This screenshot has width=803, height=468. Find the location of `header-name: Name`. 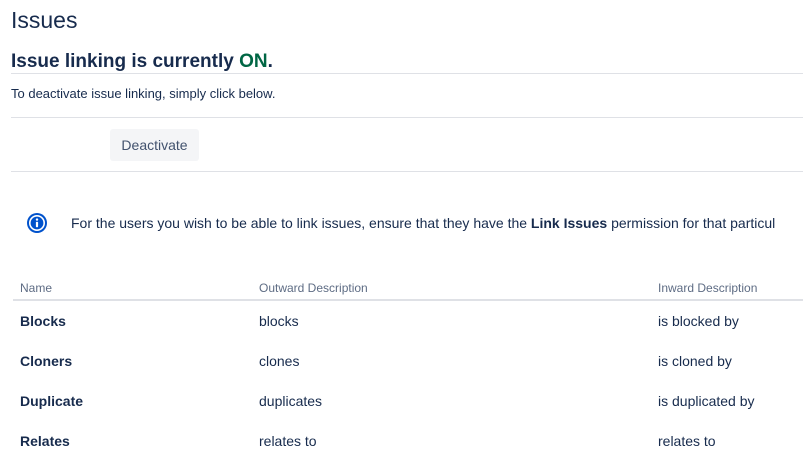

header-name: Name is located at coordinates (36, 288).